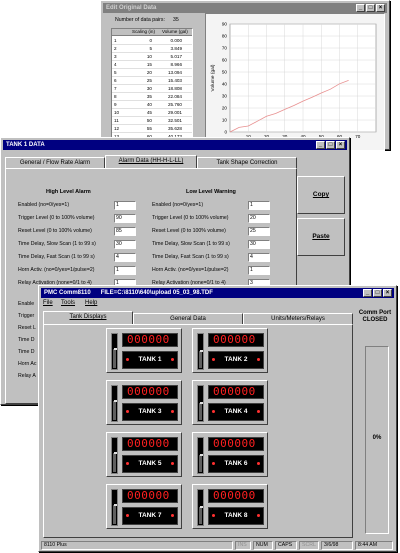 Image resolution: width=400 pixels, height=553 pixels. What do you see at coordinates (243, 545) in the screenshot?
I see `status-ins: INS` at bounding box center [243, 545].